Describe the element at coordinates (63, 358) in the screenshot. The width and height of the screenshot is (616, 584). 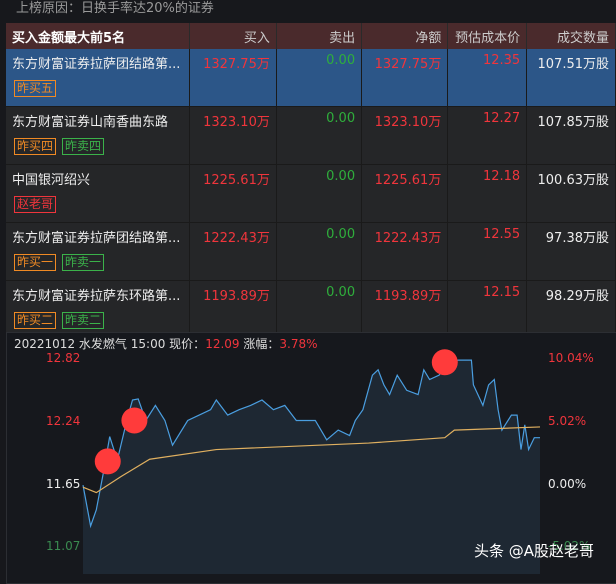
I see `y-tick-left: 12.82` at that location.